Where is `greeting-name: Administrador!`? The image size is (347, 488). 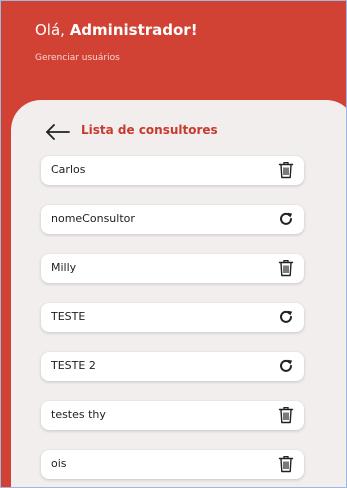 greeting-name: Administrador! is located at coordinates (133, 30).